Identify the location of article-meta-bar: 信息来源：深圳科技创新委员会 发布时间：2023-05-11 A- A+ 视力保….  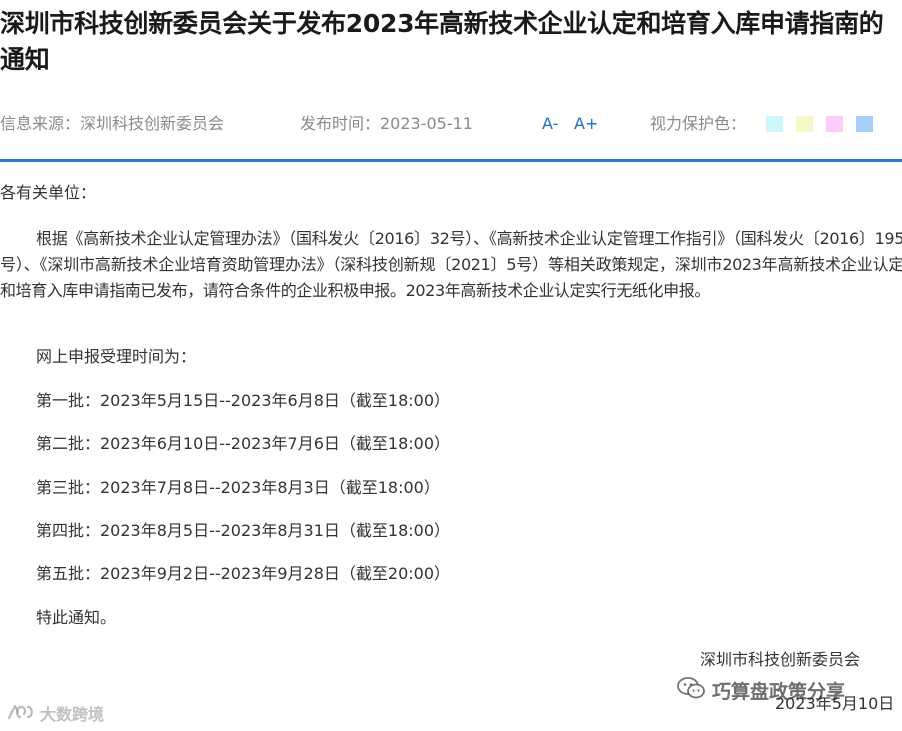
(451, 124).